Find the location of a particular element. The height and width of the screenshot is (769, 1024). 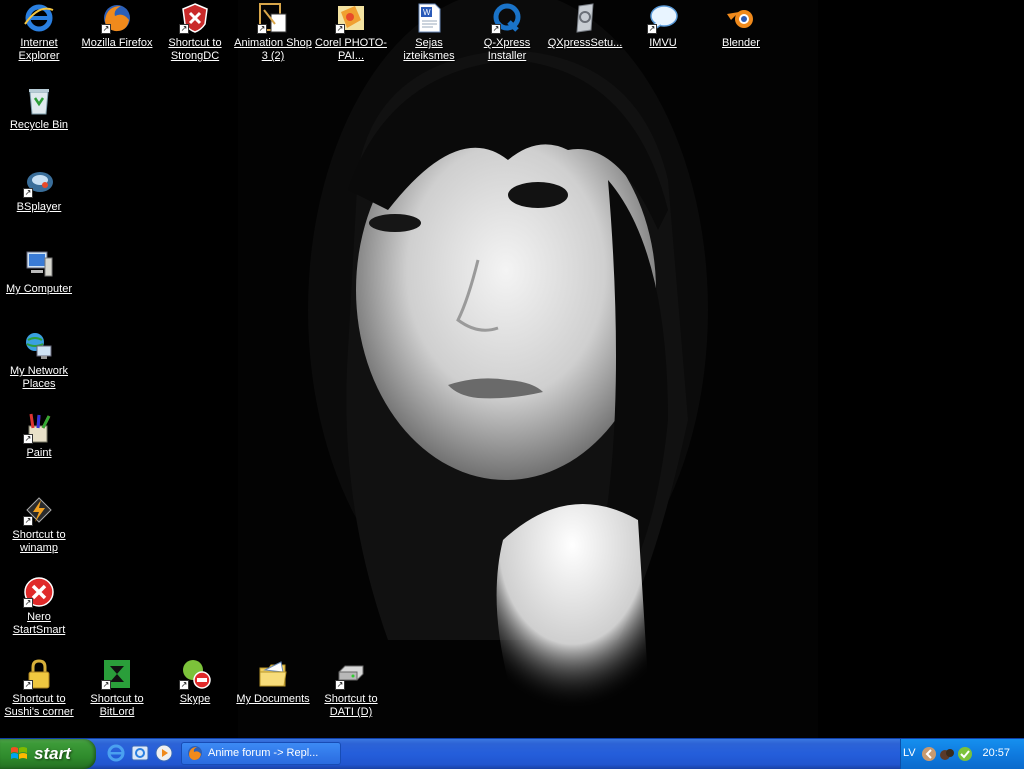

padlock-icon: ↗ is located at coordinates (39, 674).